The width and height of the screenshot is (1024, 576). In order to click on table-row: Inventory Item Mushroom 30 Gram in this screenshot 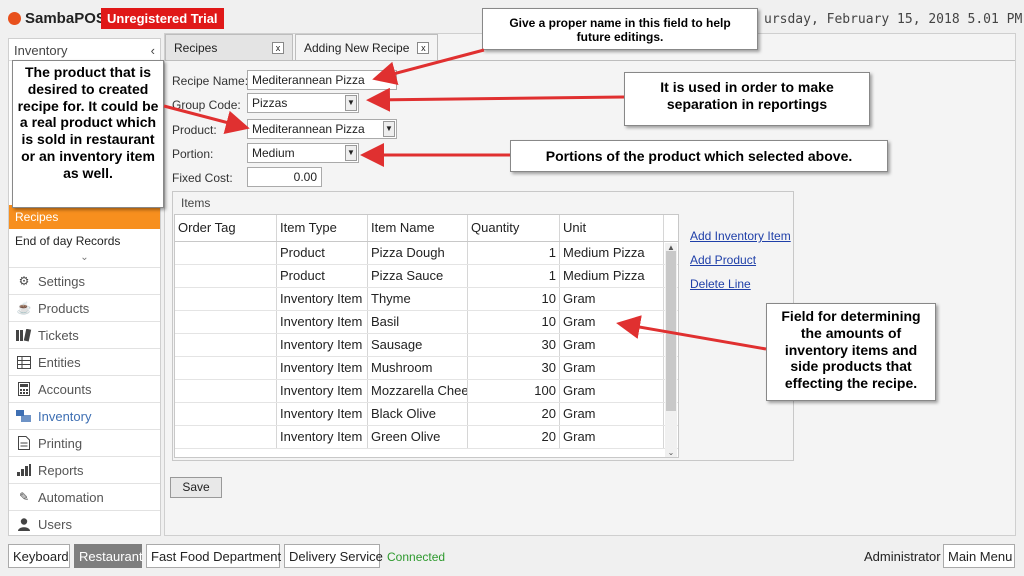, I will do `click(426, 368)`.